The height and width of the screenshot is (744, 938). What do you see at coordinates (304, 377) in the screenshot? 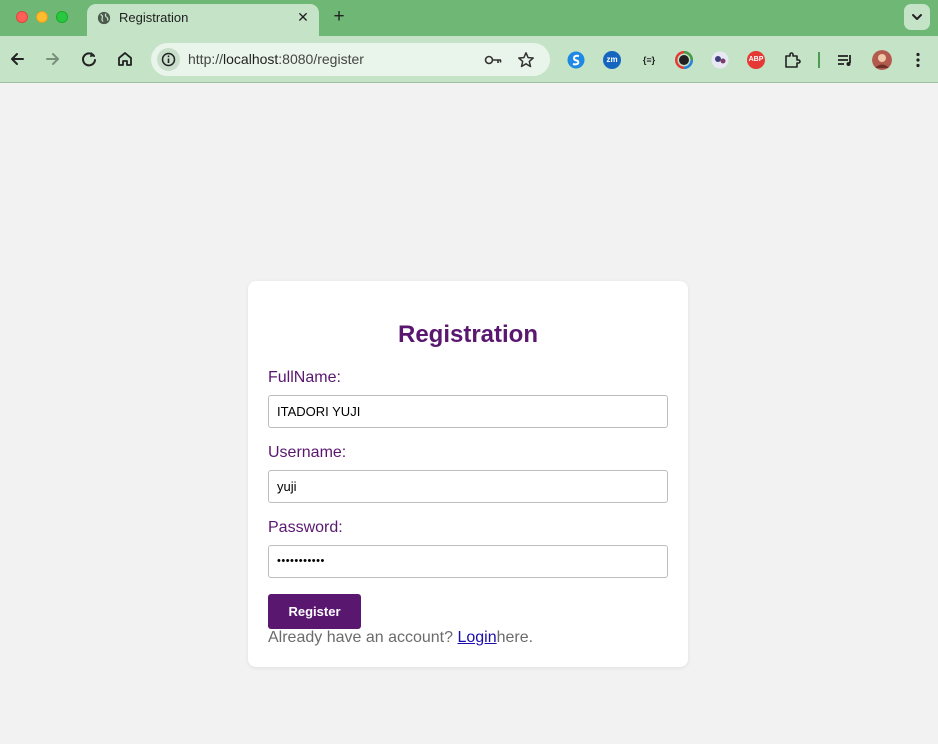
I see `fullname-label: FullName:` at bounding box center [304, 377].